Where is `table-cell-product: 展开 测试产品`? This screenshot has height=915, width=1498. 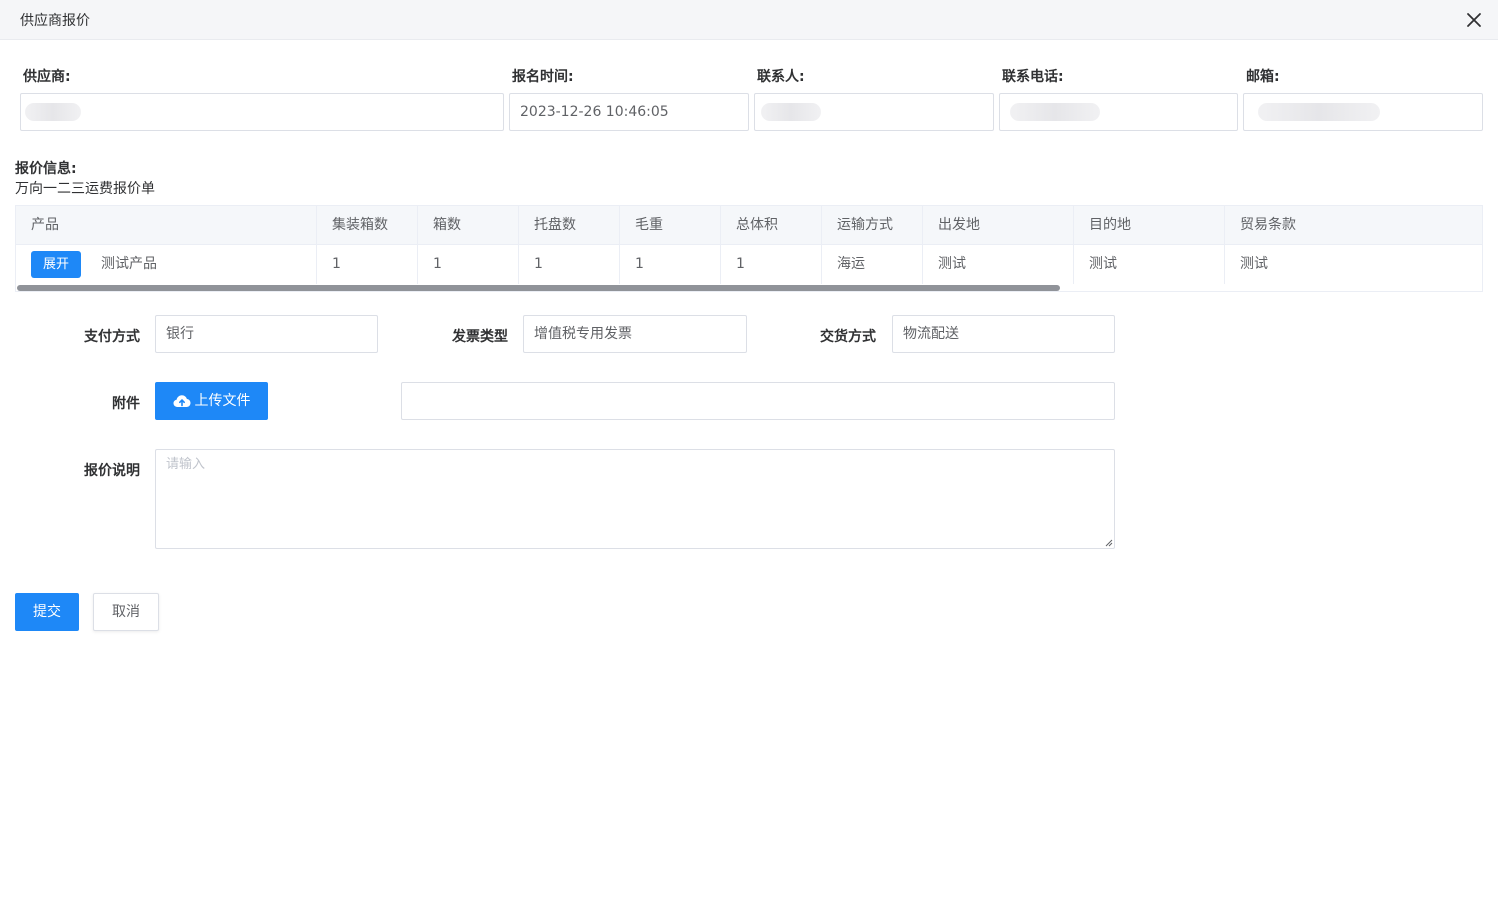 table-cell-product: 展开 测试产品 is located at coordinates (166, 264).